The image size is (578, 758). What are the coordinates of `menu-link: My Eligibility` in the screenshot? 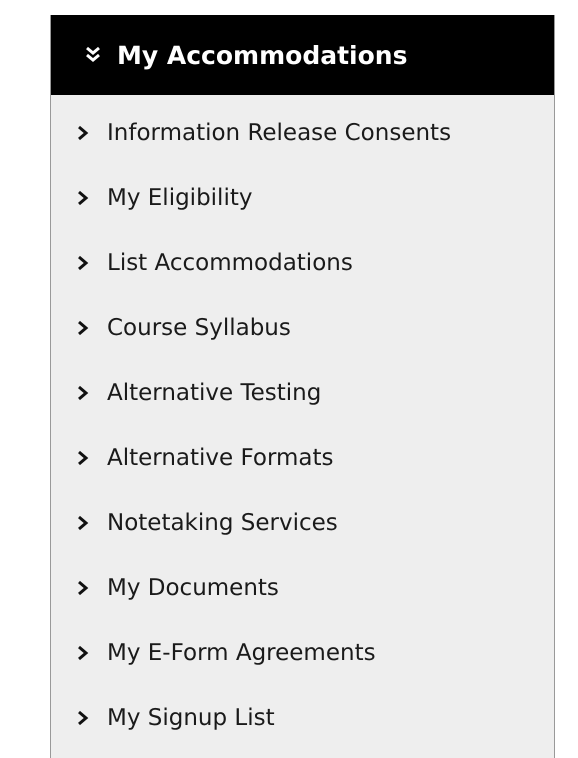 It's located at (179, 197).